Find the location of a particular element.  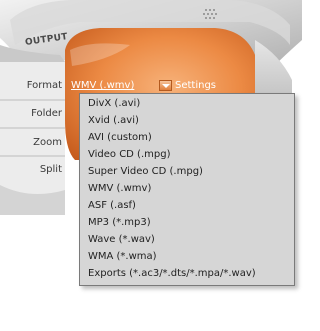

format-current-value: WMV (.wmv) is located at coordinates (102, 85).